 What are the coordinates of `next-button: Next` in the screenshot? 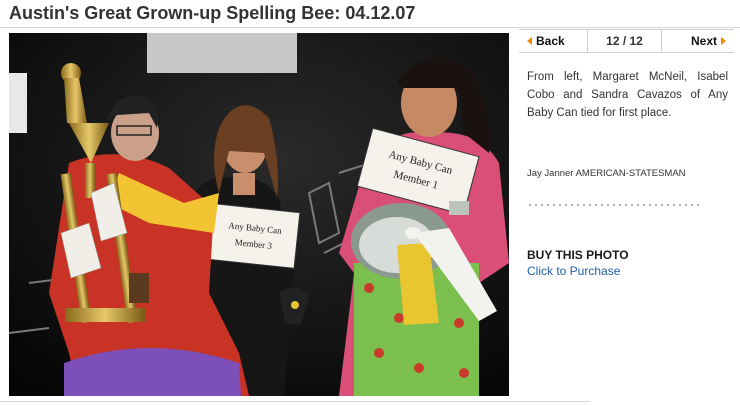 It's located at (697, 41).